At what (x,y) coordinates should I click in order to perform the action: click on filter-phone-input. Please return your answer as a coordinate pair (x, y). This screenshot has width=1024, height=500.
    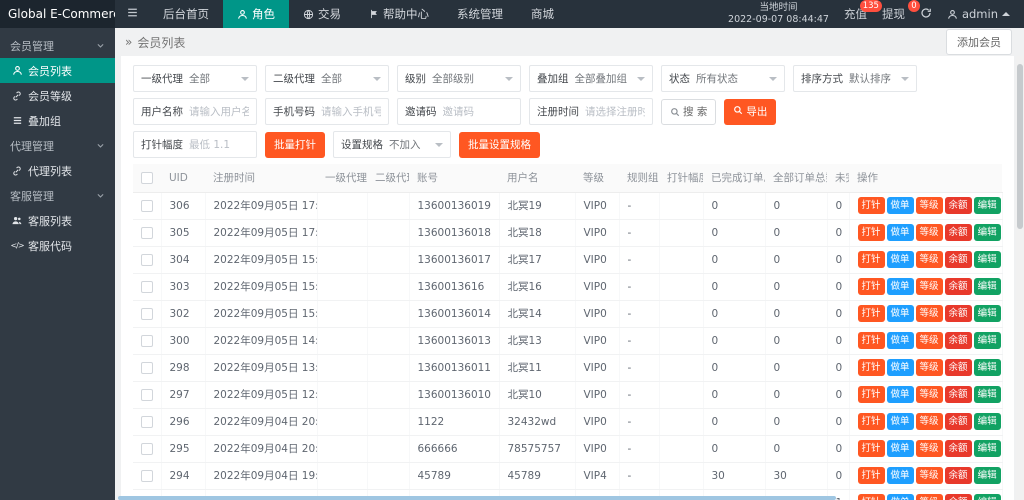
    Looking at the image, I should click on (351, 111).